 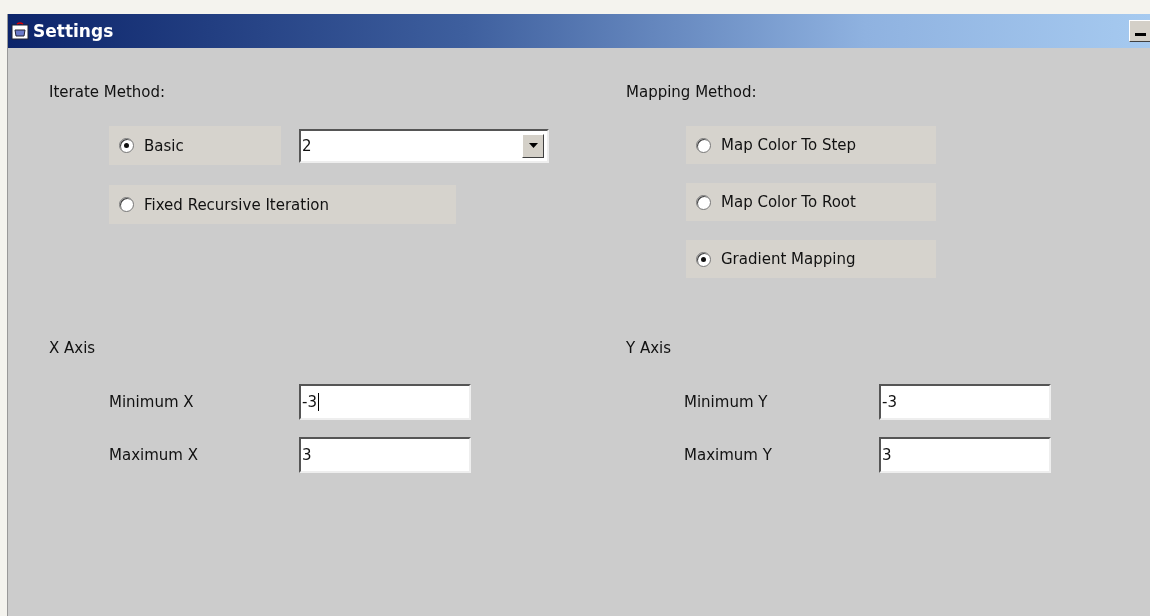 What do you see at coordinates (726, 402) in the screenshot?
I see `field-label: Minimum Y` at bounding box center [726, 402].